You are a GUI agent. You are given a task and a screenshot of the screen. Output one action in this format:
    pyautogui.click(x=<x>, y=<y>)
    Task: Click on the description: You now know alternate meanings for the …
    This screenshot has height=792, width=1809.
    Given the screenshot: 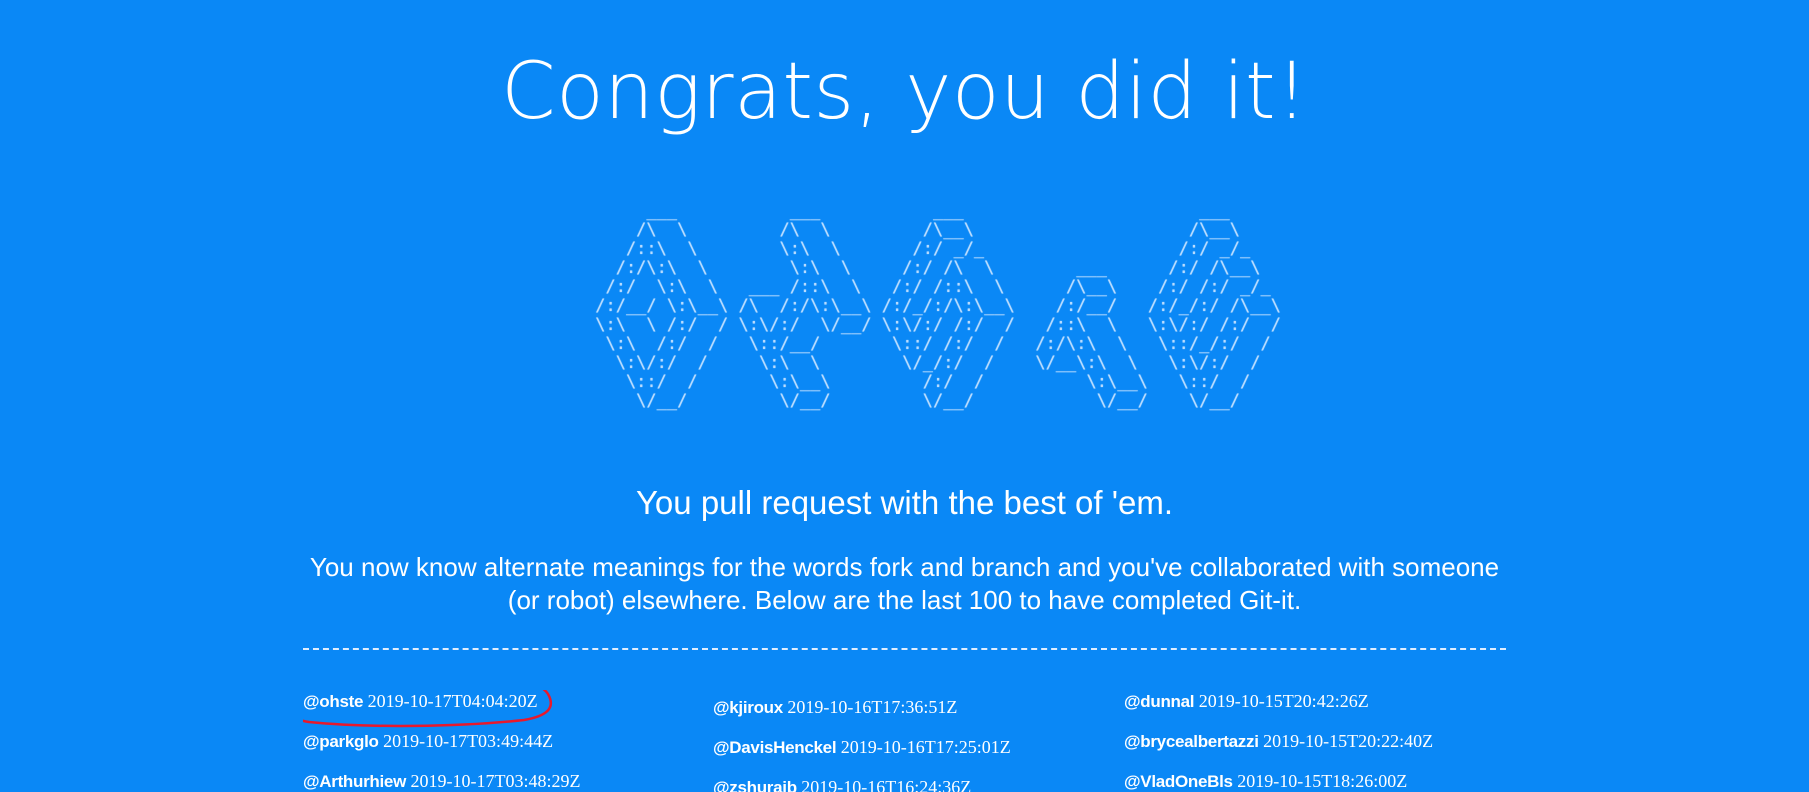 What is the action you would take?
    pyautogui.click(x=904, y=584)
    